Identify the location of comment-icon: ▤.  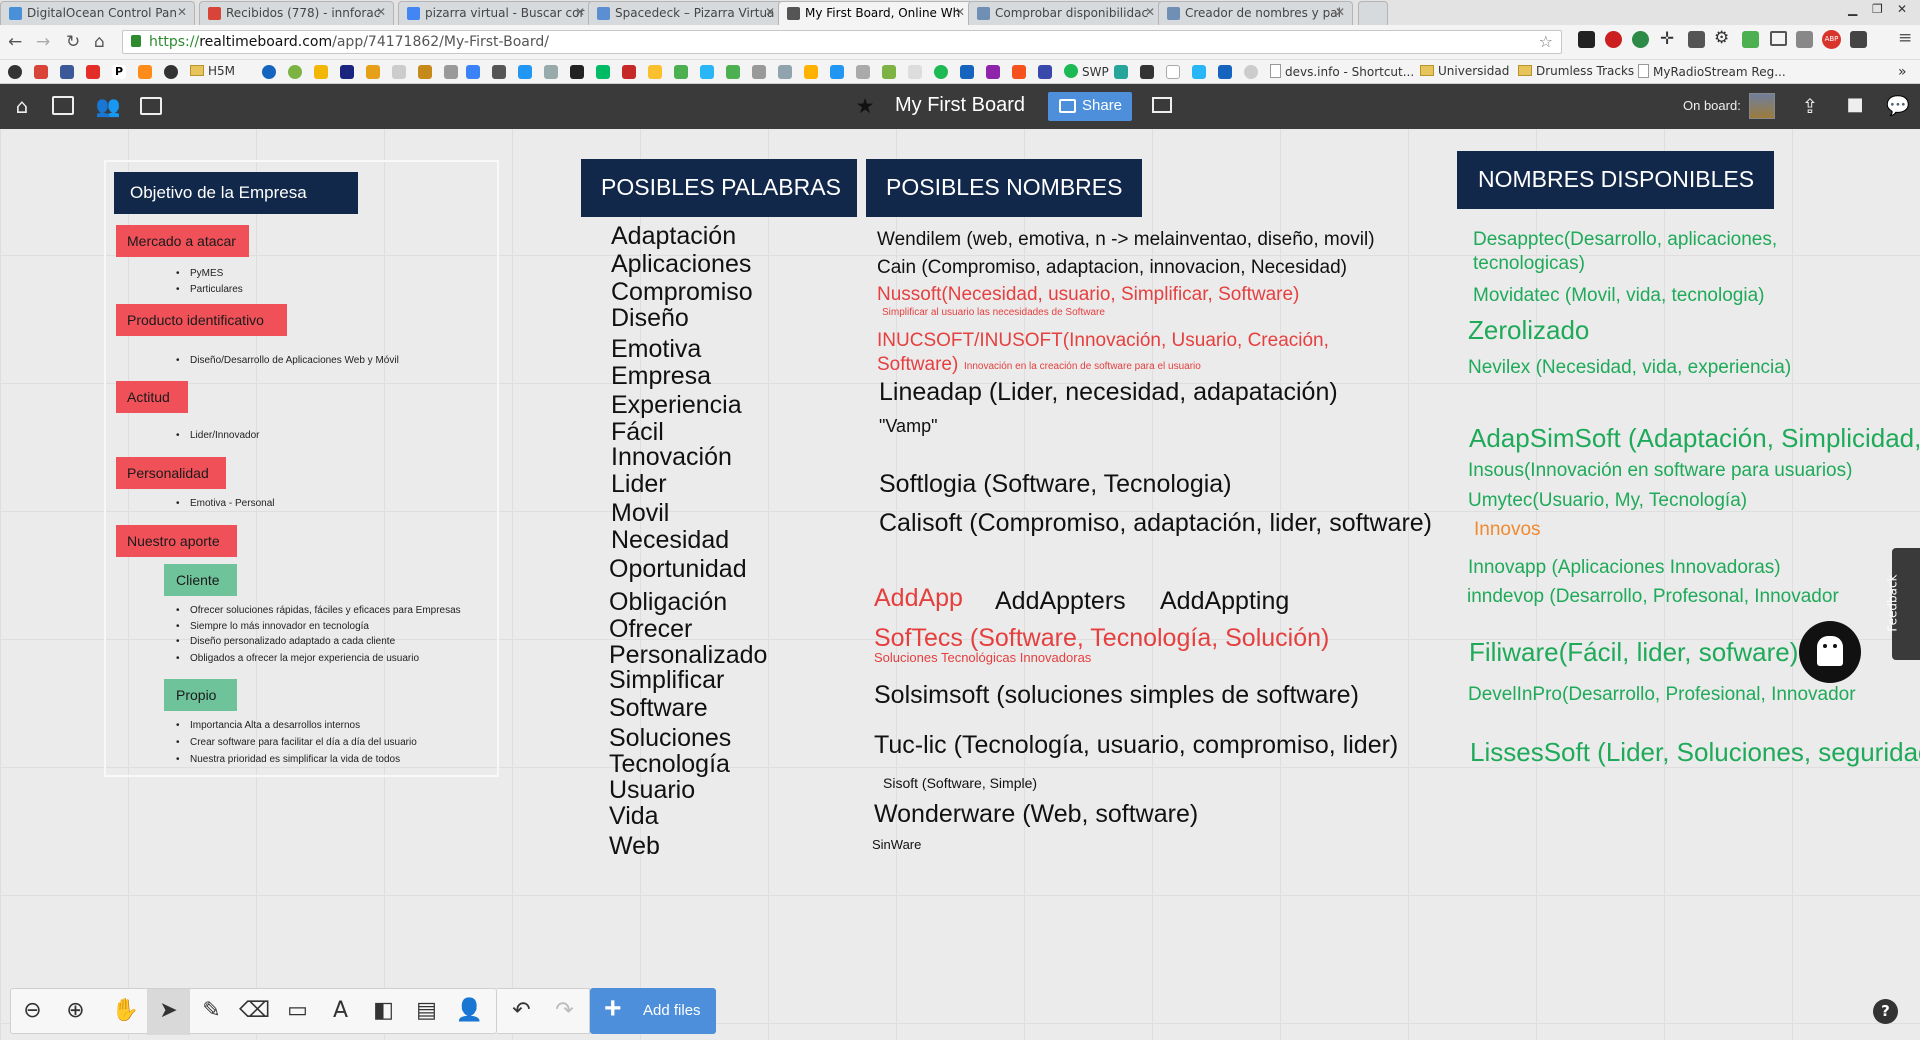
(426, 1012).